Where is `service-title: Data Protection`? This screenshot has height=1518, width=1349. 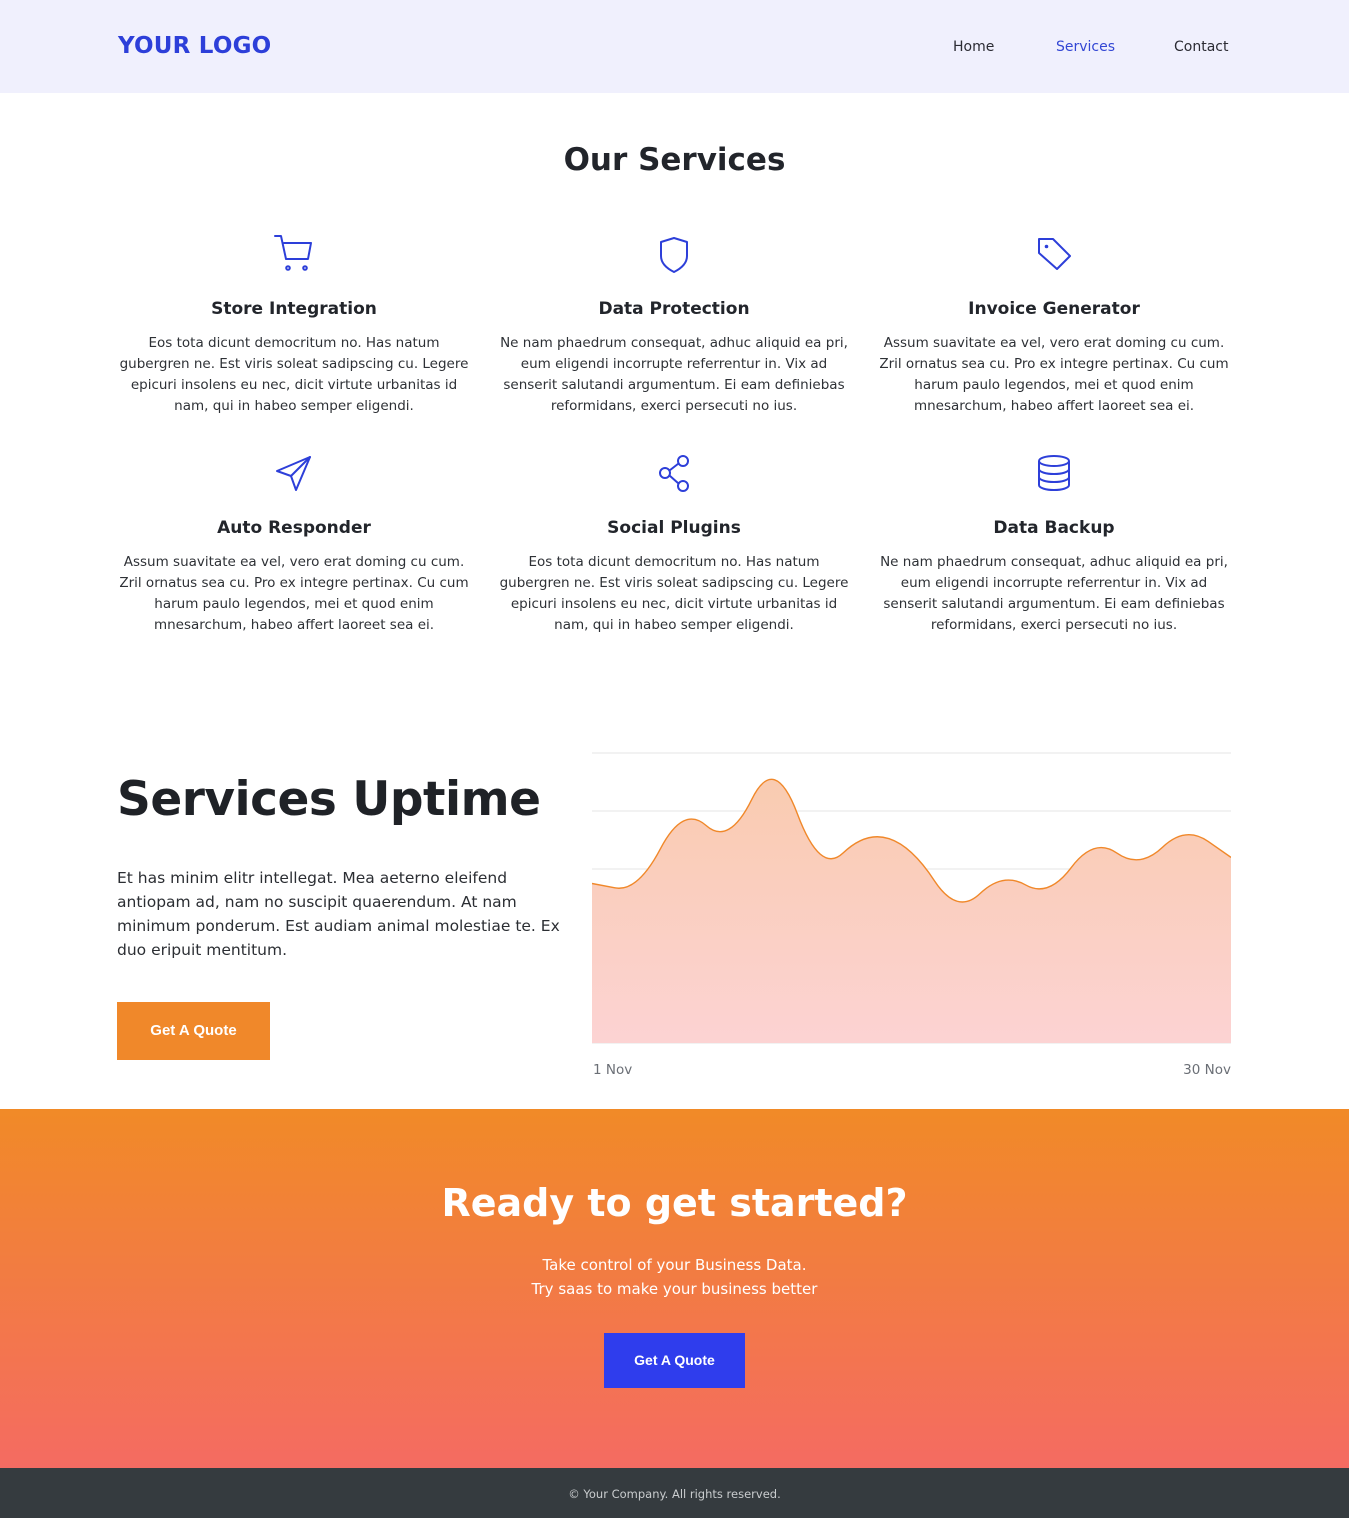 service-title: Data Protection is located at coordinates (674, 309).